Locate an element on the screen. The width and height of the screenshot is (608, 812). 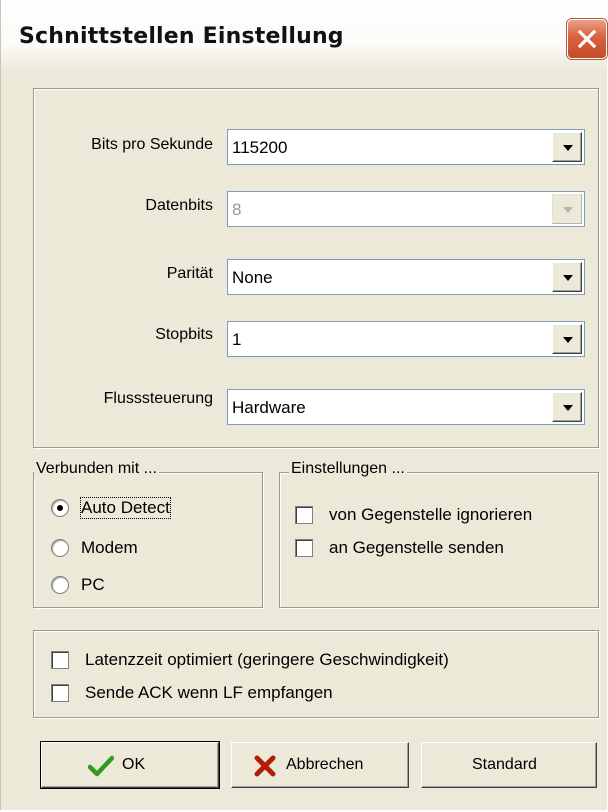
stopbits-dropdown-button is located at coordinates (567, 339).